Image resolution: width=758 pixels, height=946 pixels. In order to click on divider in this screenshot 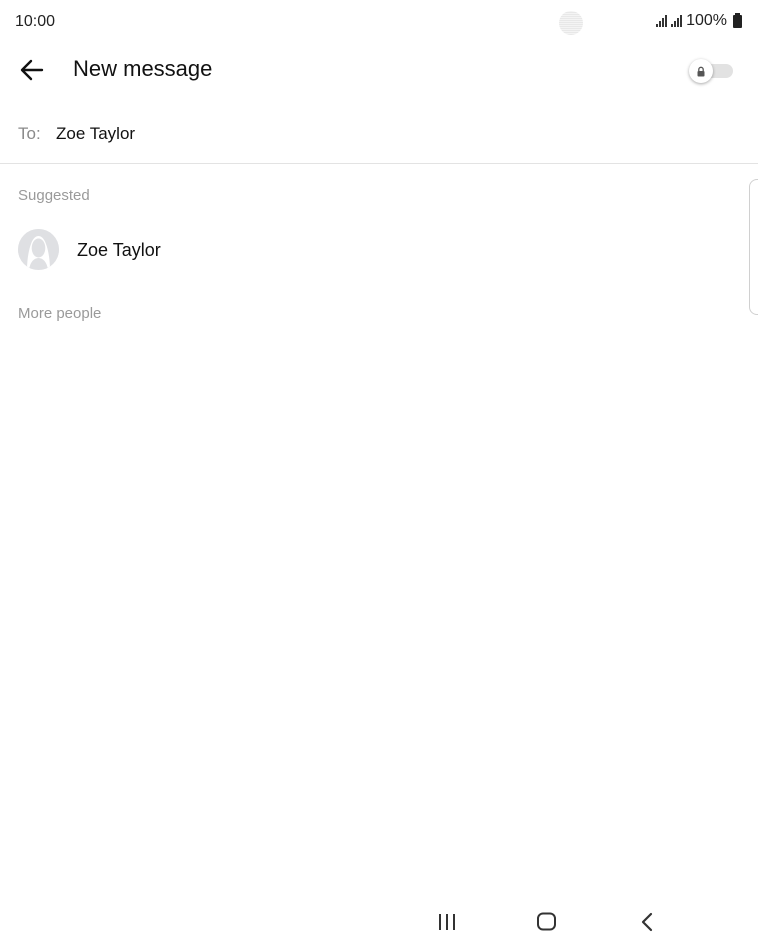, I will do `click(379, 163)`.